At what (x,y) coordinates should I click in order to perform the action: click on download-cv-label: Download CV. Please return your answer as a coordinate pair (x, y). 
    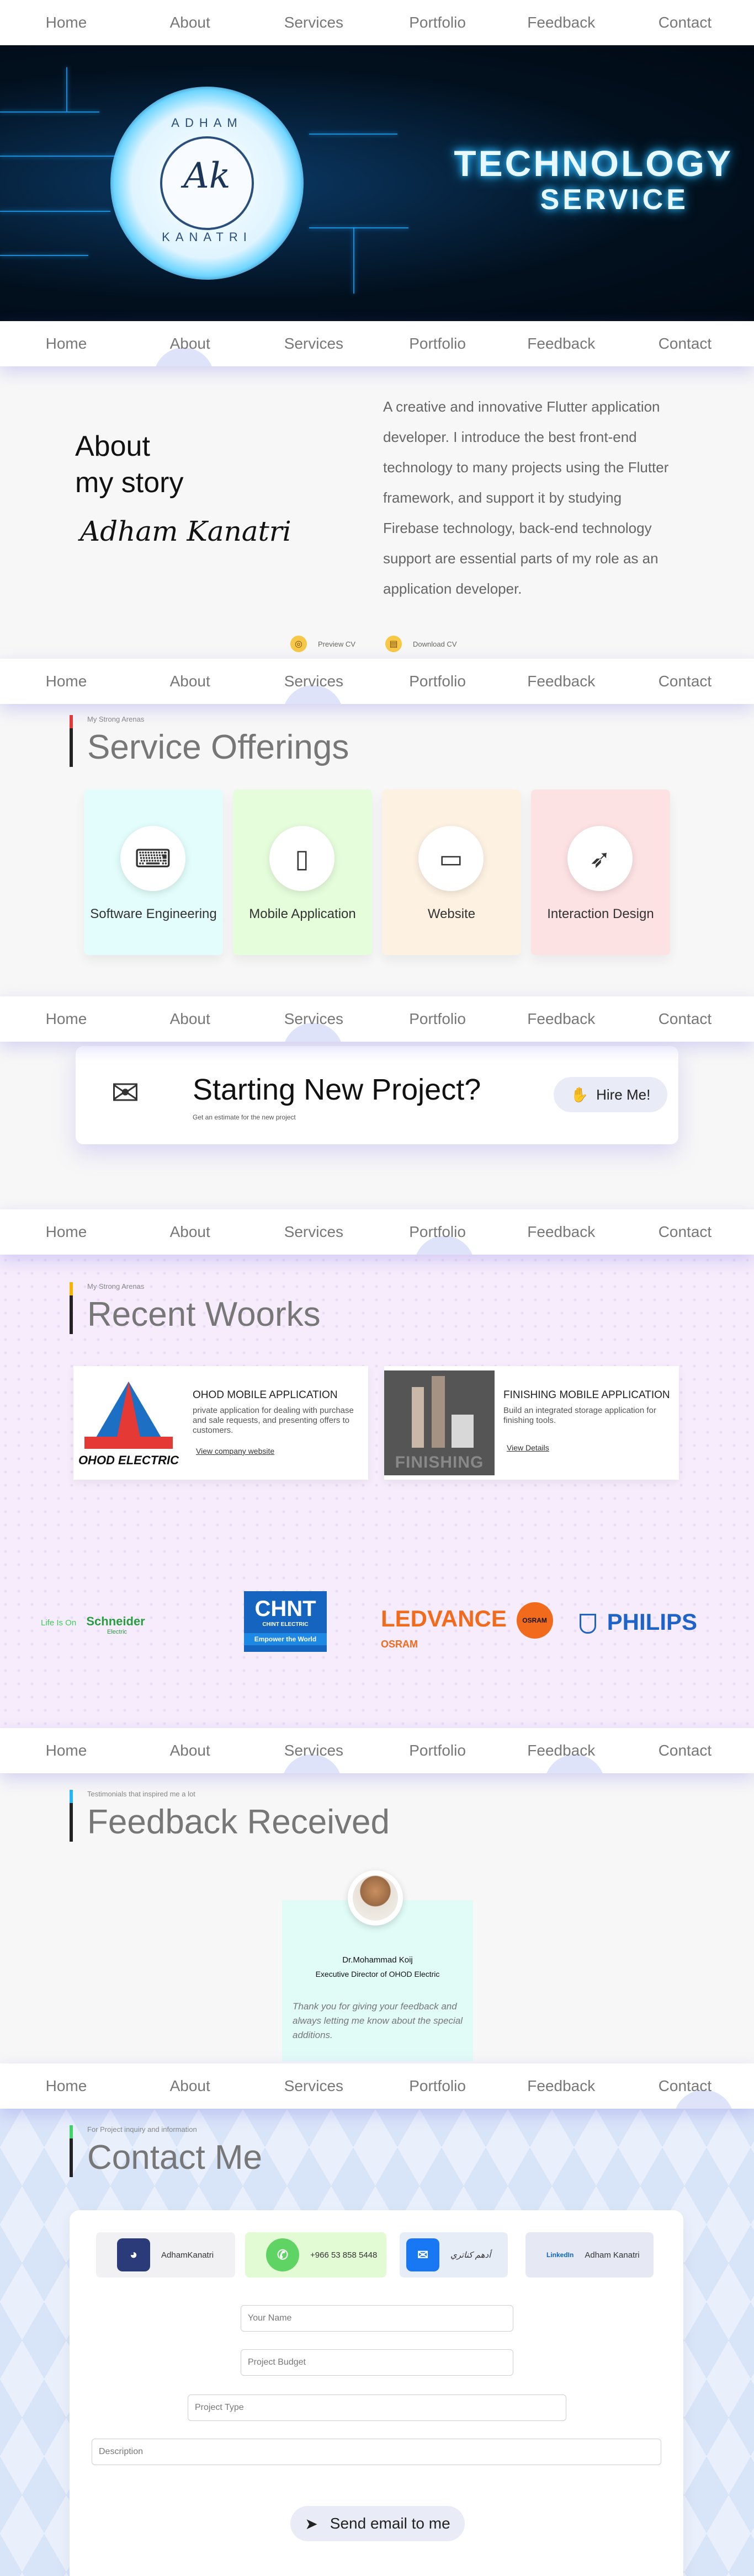
    Looking at the image, I should click on (435, 643).